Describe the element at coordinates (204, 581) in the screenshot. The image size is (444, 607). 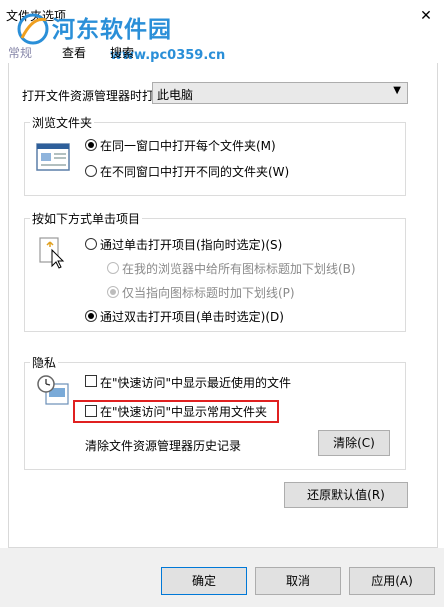
I see `ok-button: 确定` at that location.